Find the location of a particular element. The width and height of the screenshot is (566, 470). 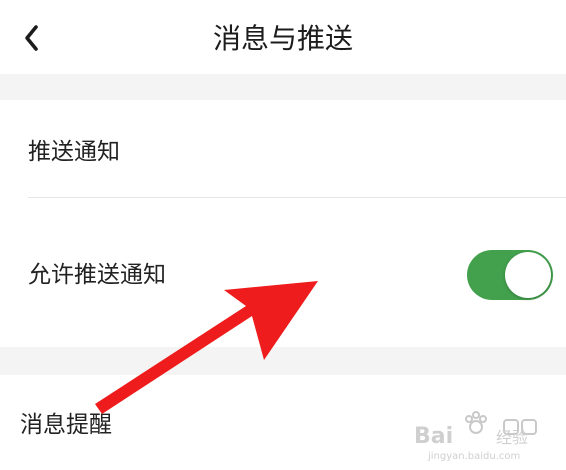

toggle-knob is located at coordinates (528, 275).